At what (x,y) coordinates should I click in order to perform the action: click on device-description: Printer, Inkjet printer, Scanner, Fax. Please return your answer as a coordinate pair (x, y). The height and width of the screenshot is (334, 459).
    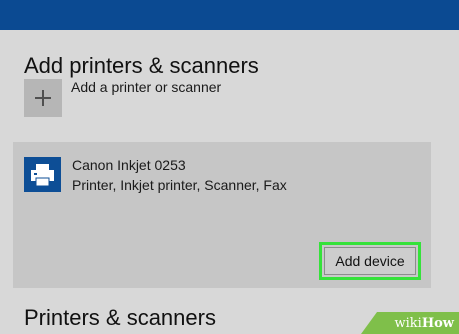
    Looking at the image, I should click on (179, 185).